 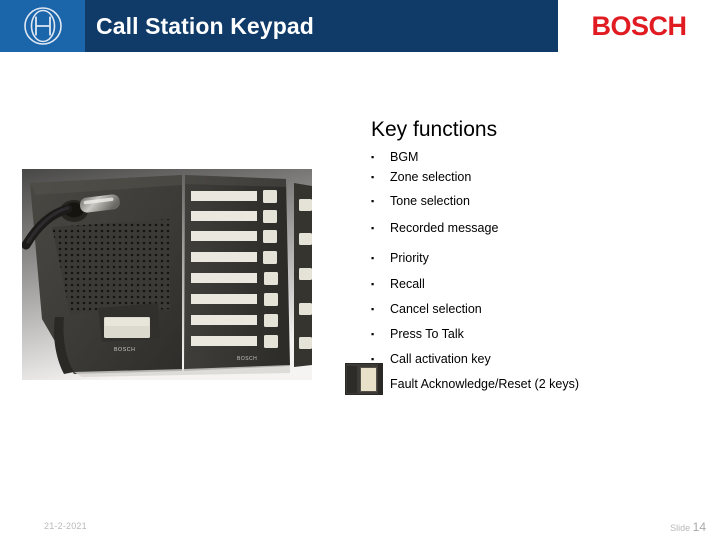 I want to click on bosch-wordmark: BOSCH, so click(x=639, y=25).